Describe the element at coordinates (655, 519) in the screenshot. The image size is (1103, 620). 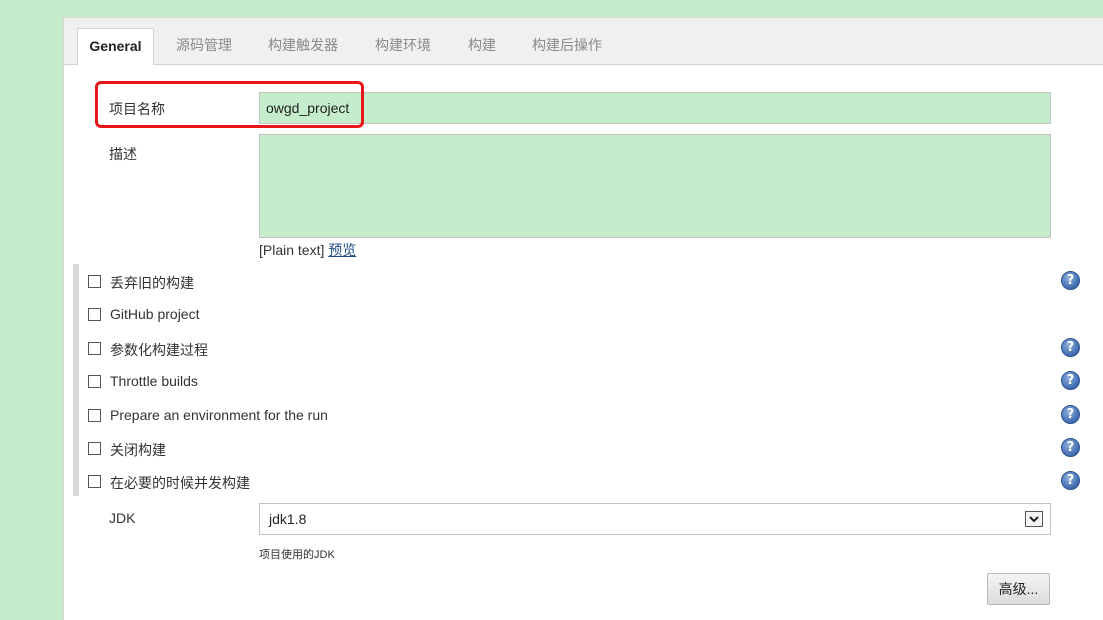
I see `jdk-select: jdk1.8` at that location.